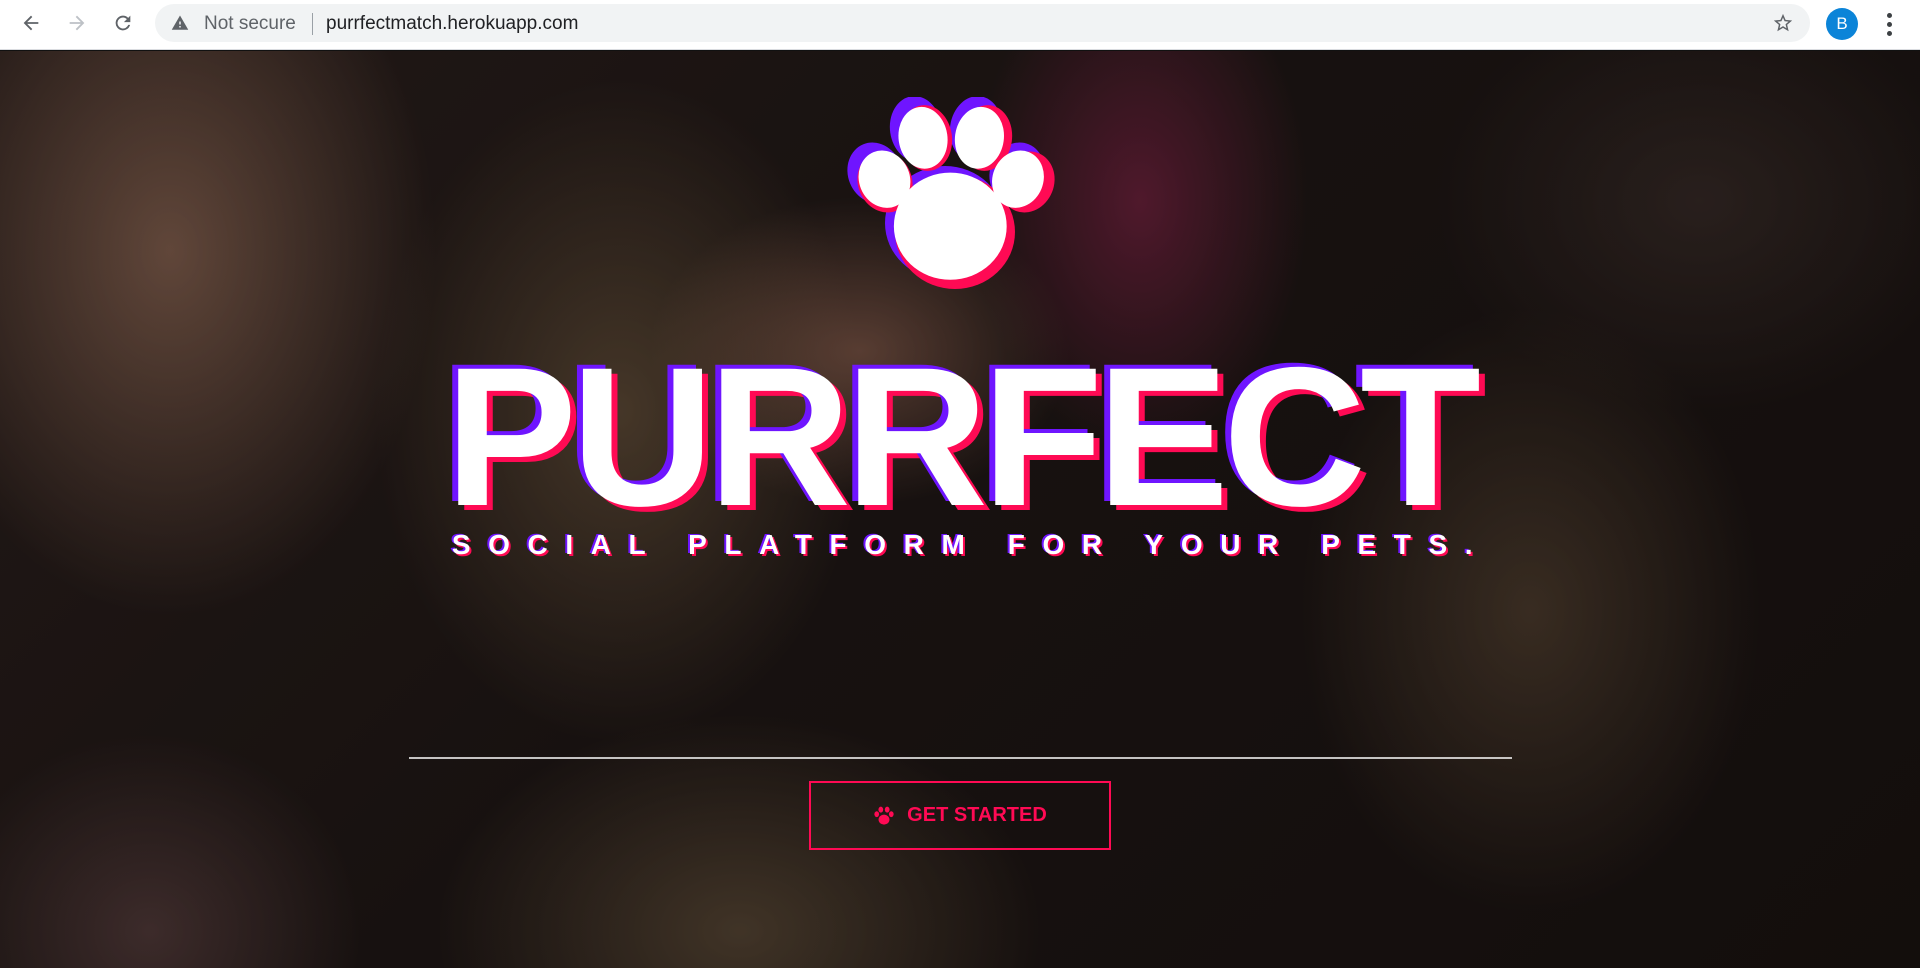  I want to click on profile-initial: B, so click(1842, 23).